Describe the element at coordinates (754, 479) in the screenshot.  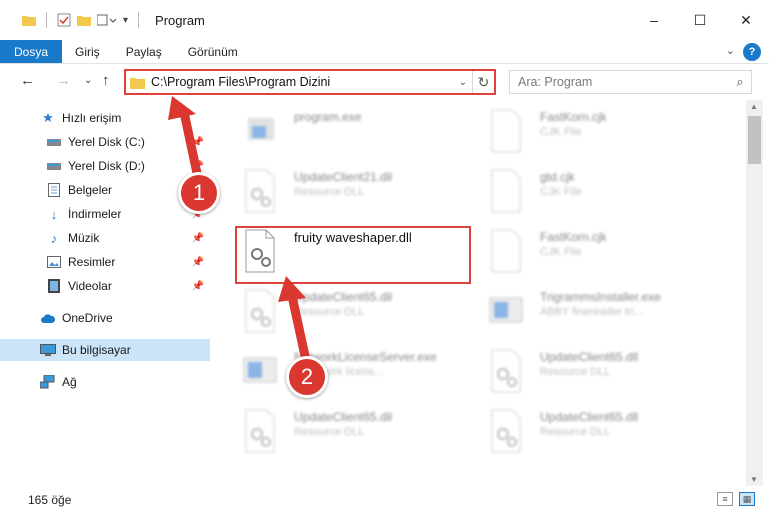
I see `scroll-down-icon: ▼` at that location.